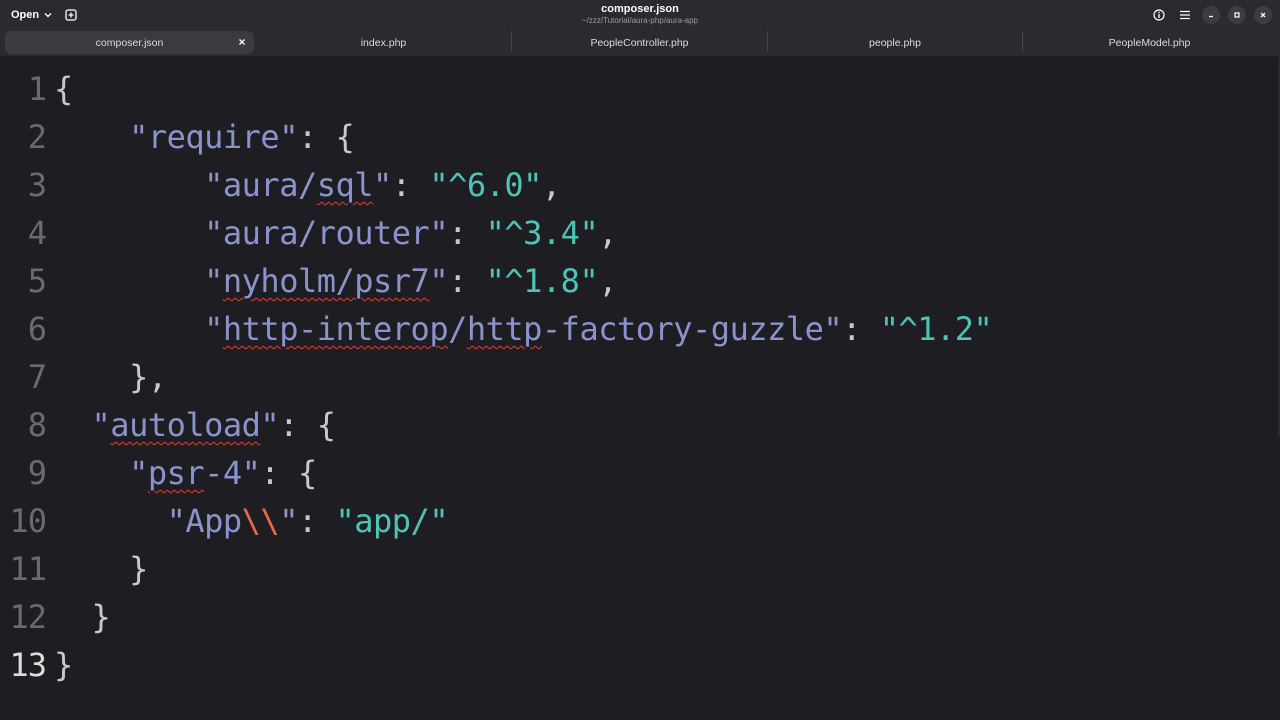 This screenshot has height=720, width=1280. Describe the element at coordinates (28, 521) in the screenshot. I see `line-number: 10` at that location.